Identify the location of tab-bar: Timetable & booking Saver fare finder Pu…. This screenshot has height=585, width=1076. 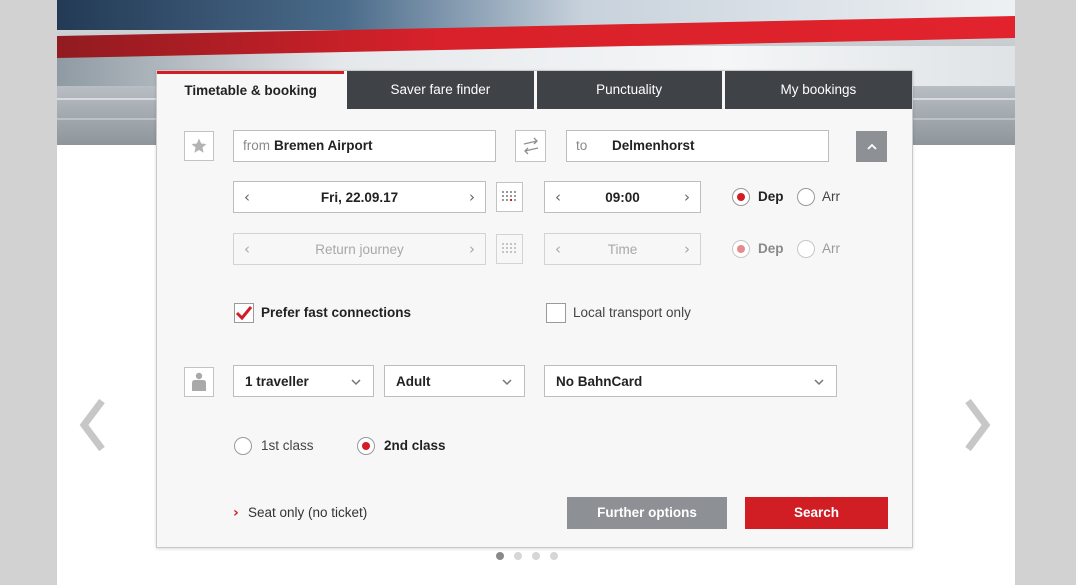
(534, 90).